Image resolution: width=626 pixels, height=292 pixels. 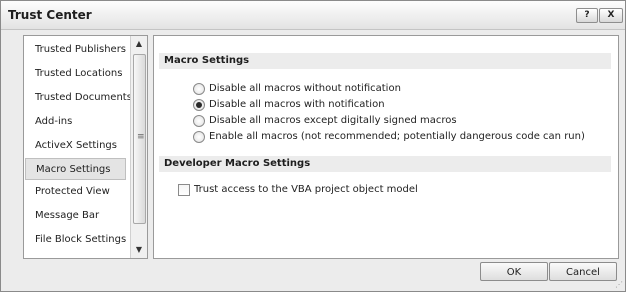 What do you see at coordinates (611, 15) in the screenshot?
I see `close-icon: X` at bounding box center [611, 15].